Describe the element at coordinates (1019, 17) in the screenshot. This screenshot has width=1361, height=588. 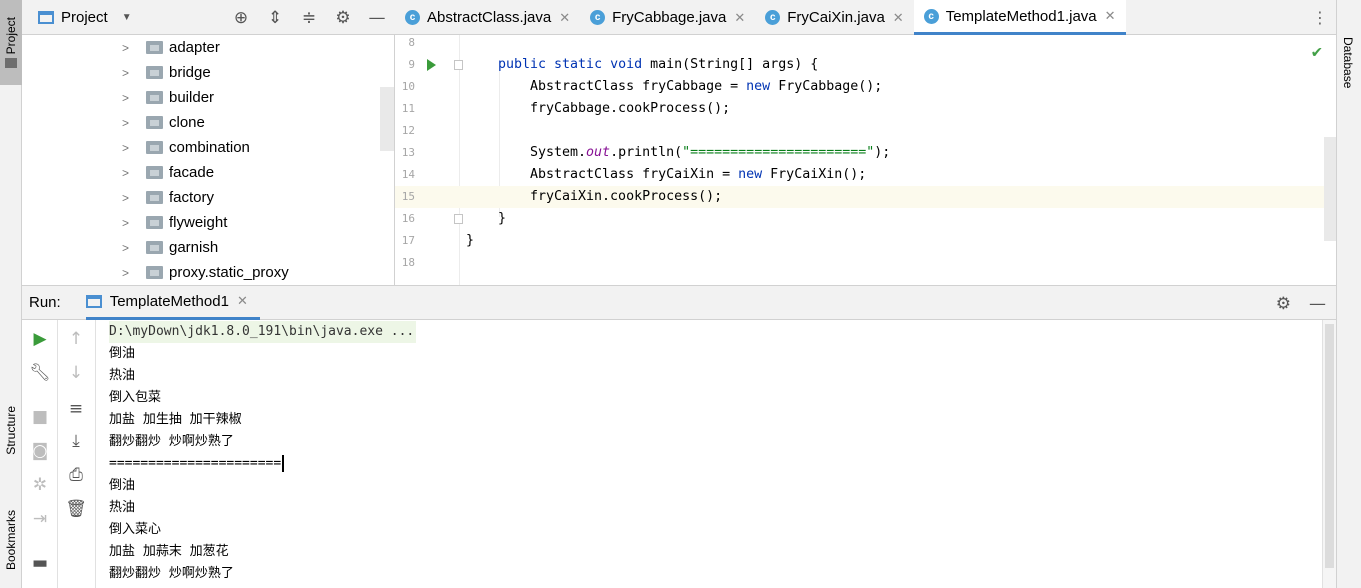
I see `tab-templatemethod1: c TemplateMethod1.java ✕` at that location.